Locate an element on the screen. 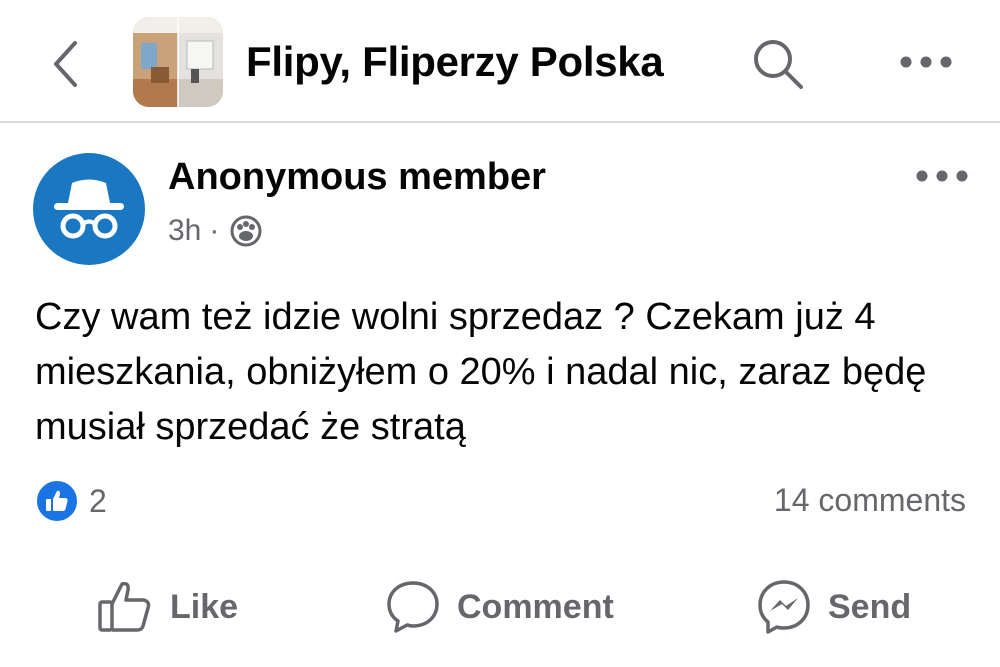 The width and height of the screenshot is (1000, 667). author-avatar is located at coordinates (89, 209).